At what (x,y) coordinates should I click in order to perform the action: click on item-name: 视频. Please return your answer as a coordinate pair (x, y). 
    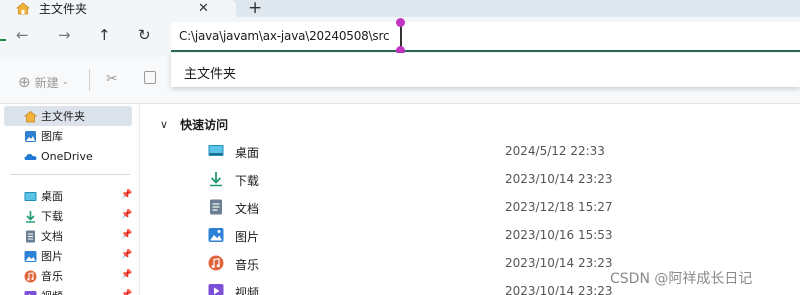
    Looking at the image, I should click on (247, 290).